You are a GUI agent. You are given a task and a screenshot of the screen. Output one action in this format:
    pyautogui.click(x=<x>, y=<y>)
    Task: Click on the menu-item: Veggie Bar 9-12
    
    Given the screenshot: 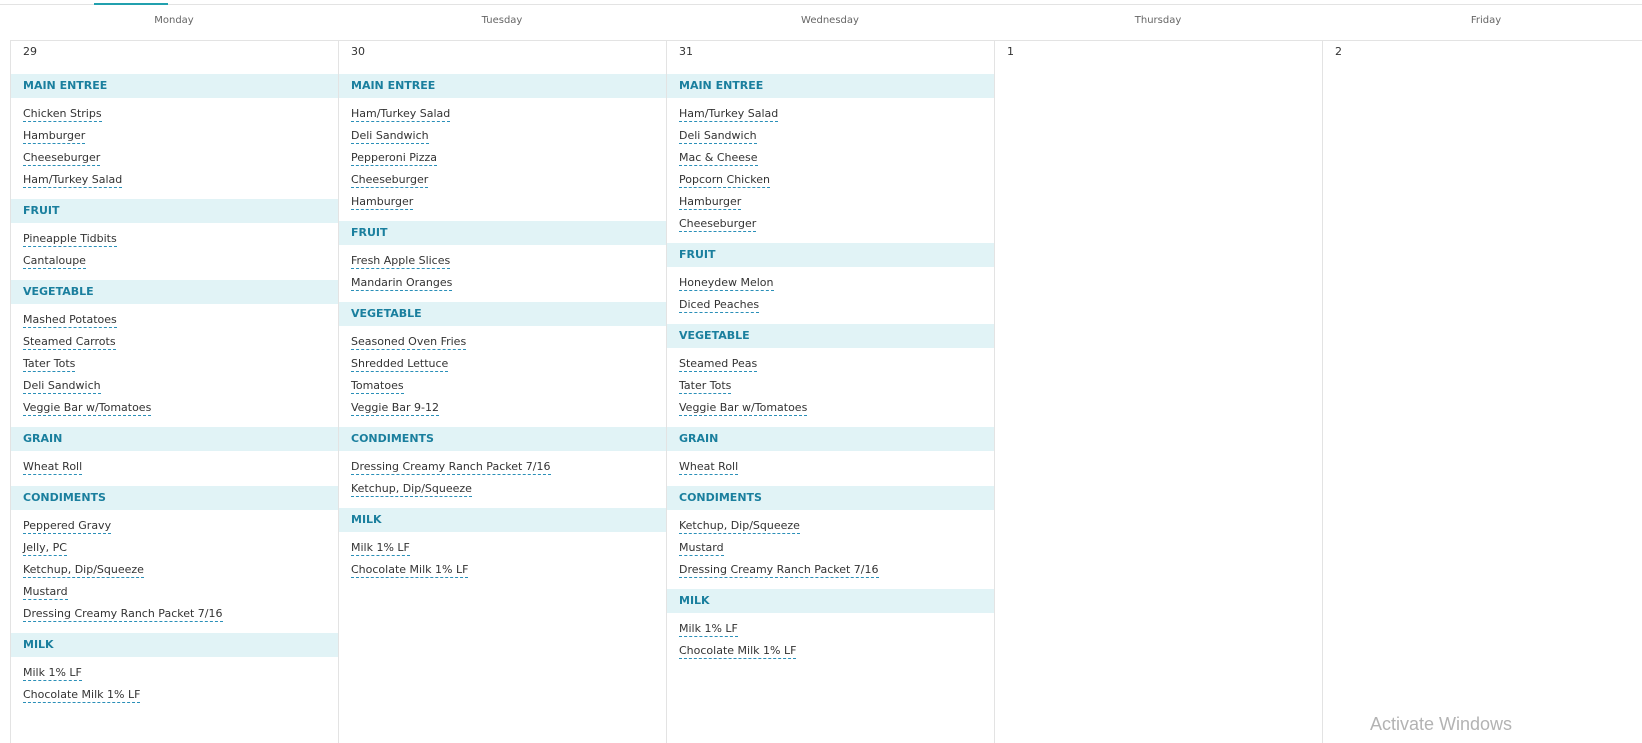 What is the action you would take?
    pyautogui.click(x=508, y=411)
    